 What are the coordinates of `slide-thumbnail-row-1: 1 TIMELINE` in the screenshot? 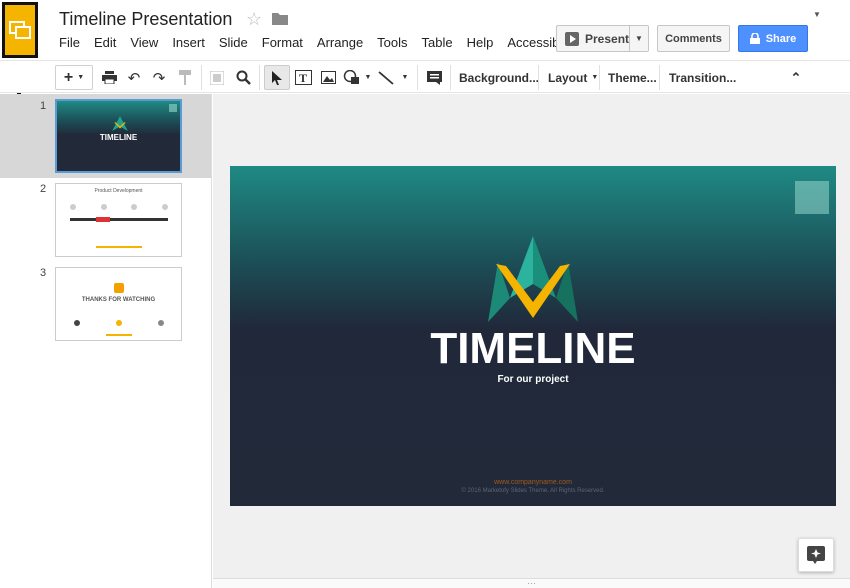 It's located at (105, 136).